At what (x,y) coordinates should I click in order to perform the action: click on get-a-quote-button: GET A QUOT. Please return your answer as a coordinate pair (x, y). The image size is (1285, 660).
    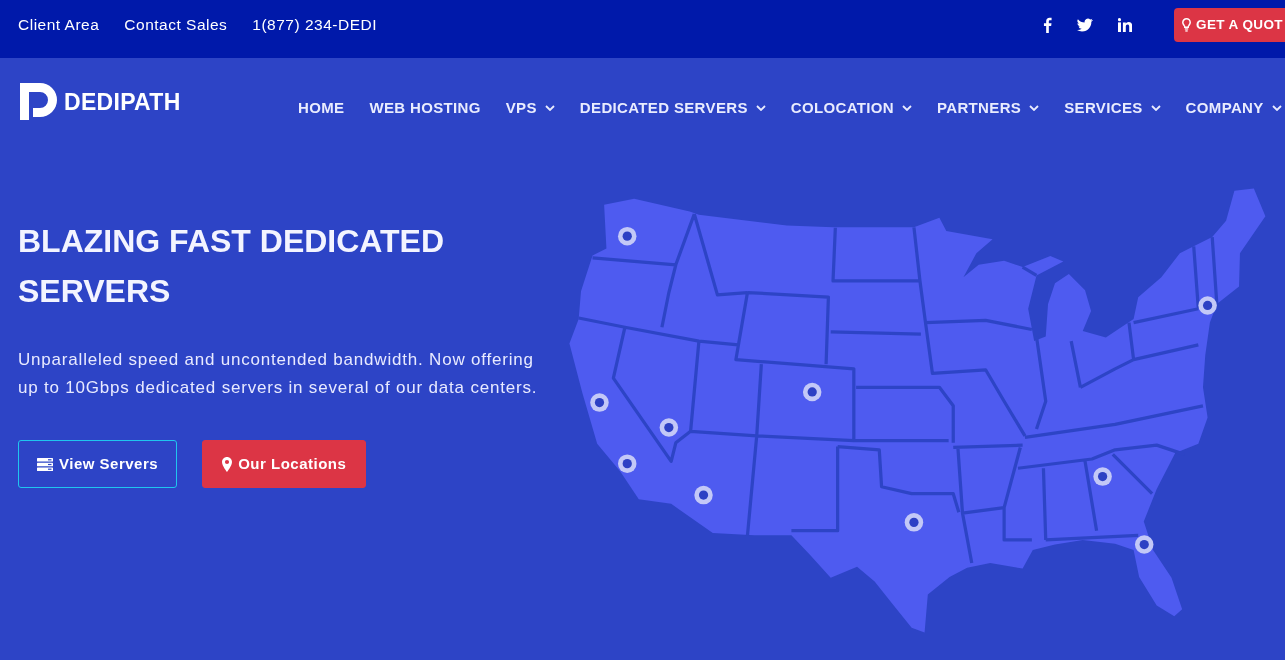
    Looking at the image, I should click on (1229, 25).